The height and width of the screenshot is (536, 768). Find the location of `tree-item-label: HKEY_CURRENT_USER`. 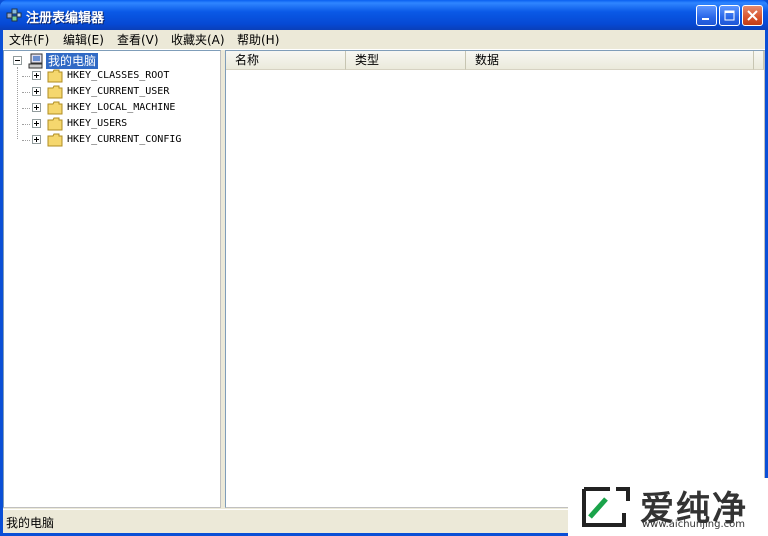

tree-item-label: HKEY_CURRENT_USER is located at coordinates (118, 91).